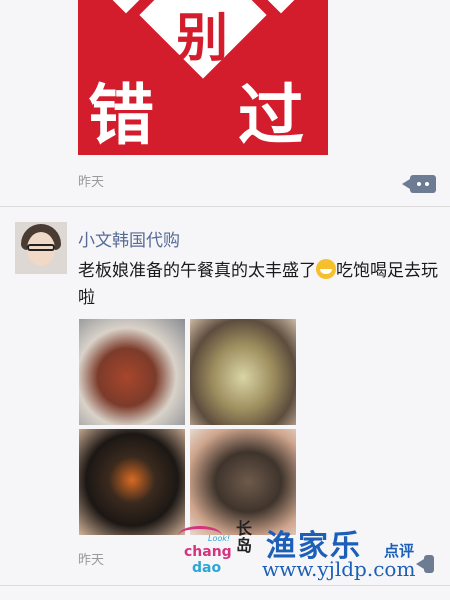  I want to click on photo-lobster, so click(132, 372).